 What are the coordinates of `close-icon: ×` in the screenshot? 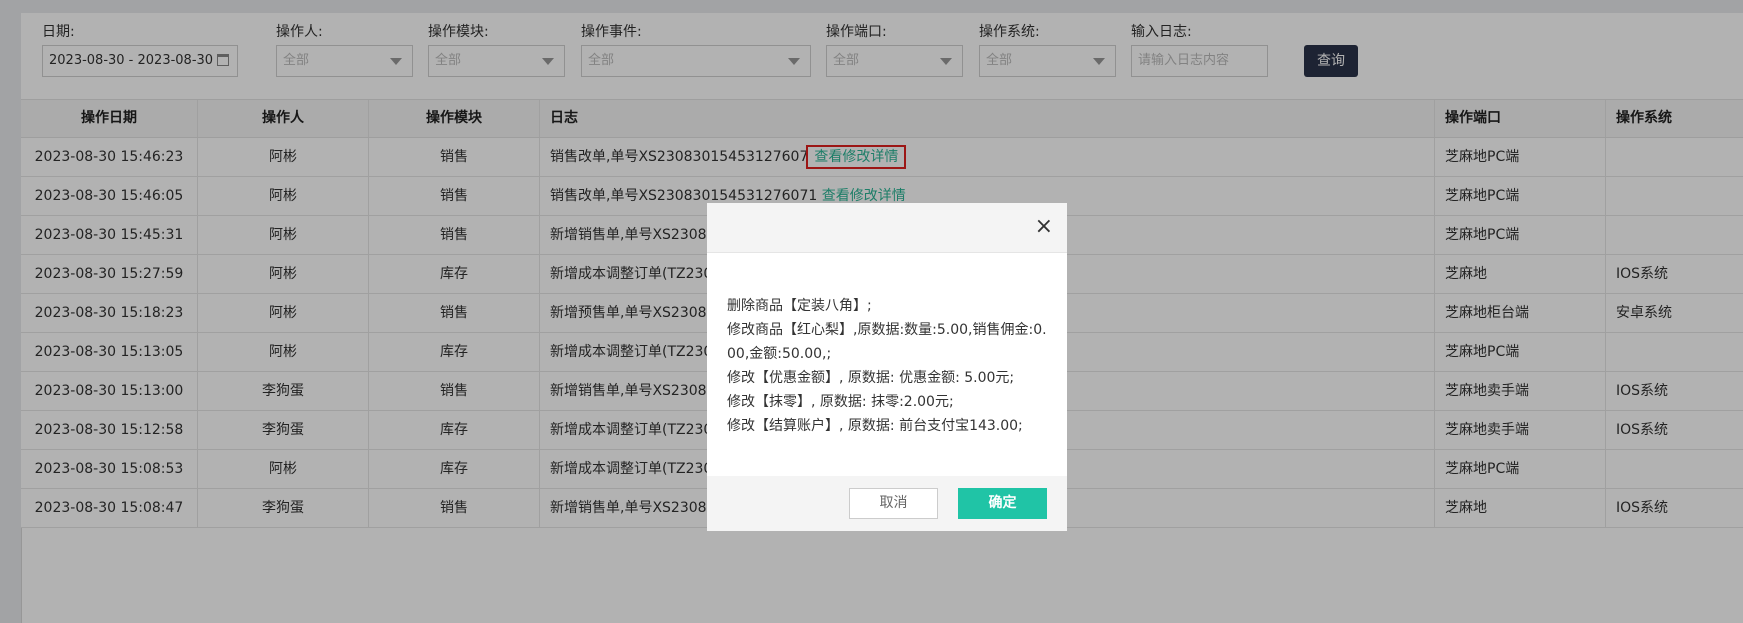 It's located at (1044, 227).